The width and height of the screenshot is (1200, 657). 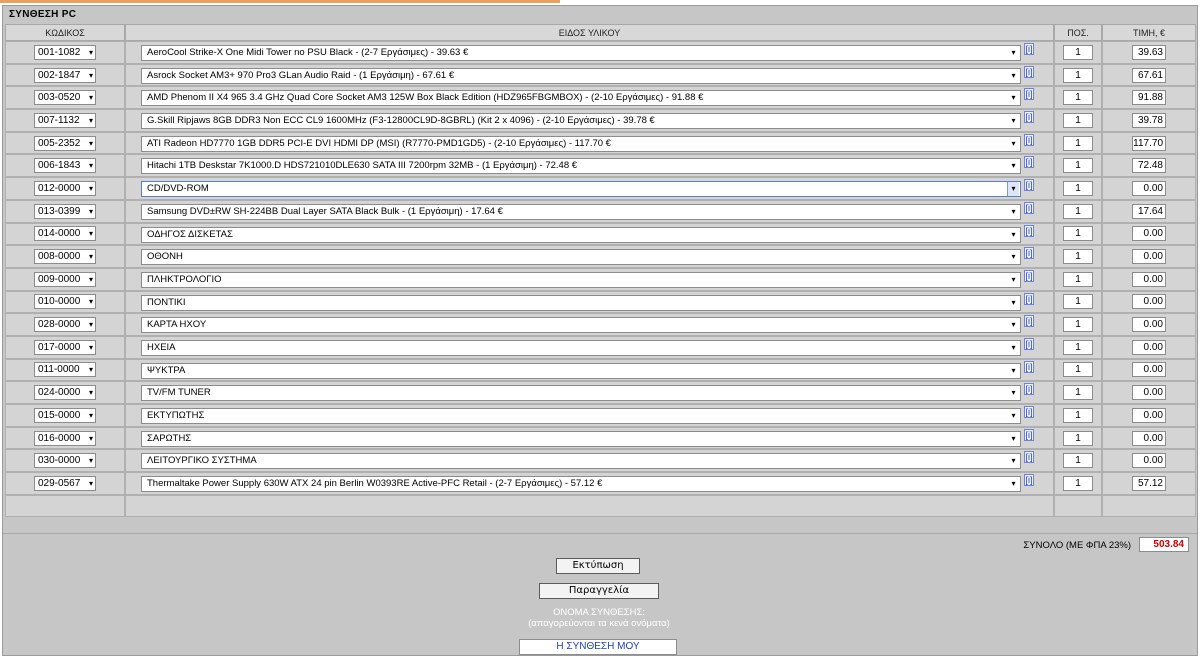 What do you see at coordinates (581, 234) in the screenshot?
I see `item-select: ΟΔΗΓΟΣ ΔΙΣΚΕΤΑΣ ▾` at bounding box center [581, 234].